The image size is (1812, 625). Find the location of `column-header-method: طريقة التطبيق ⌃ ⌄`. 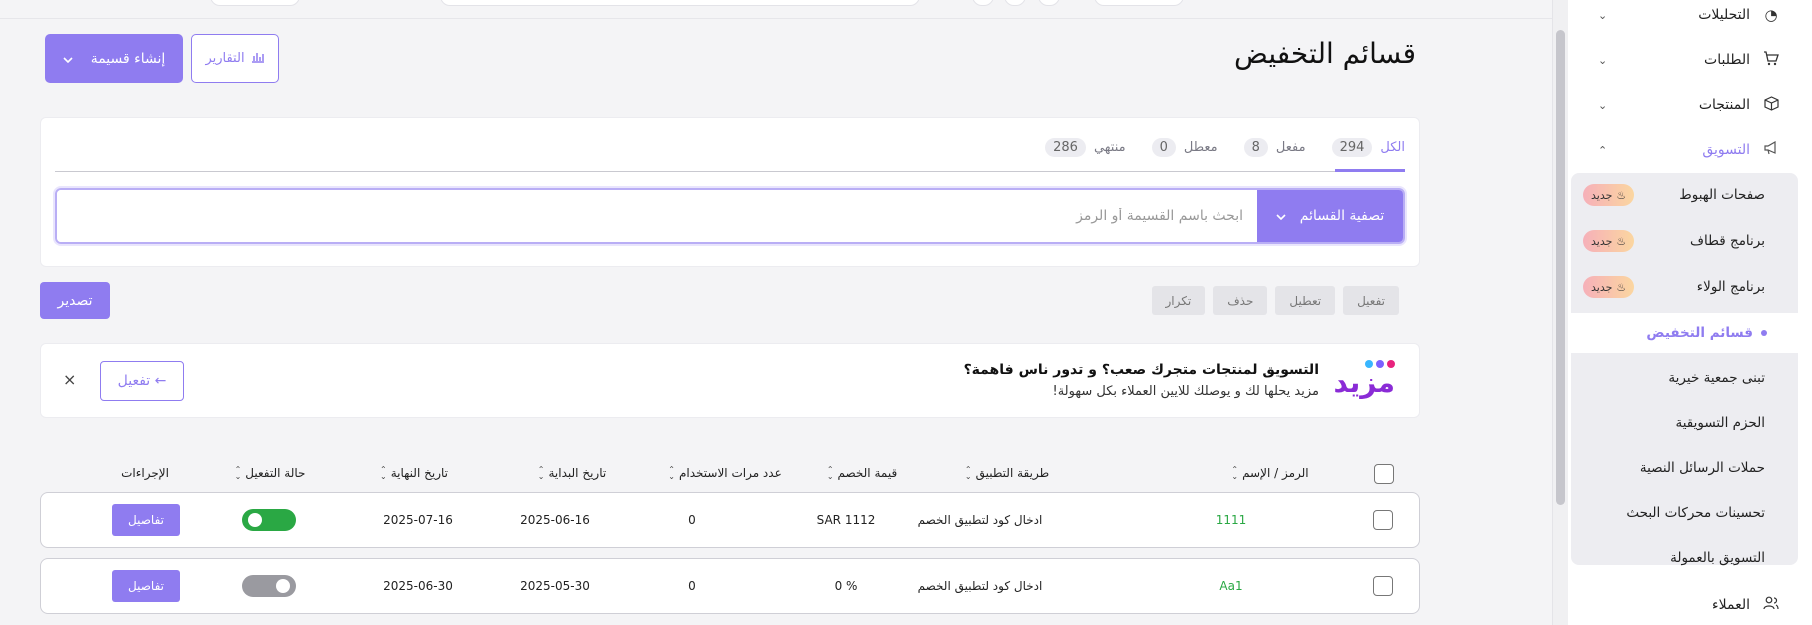

column-header-method: طريقة التطبيق ⌃ ⌄ is located at coordinates (1006, 473).